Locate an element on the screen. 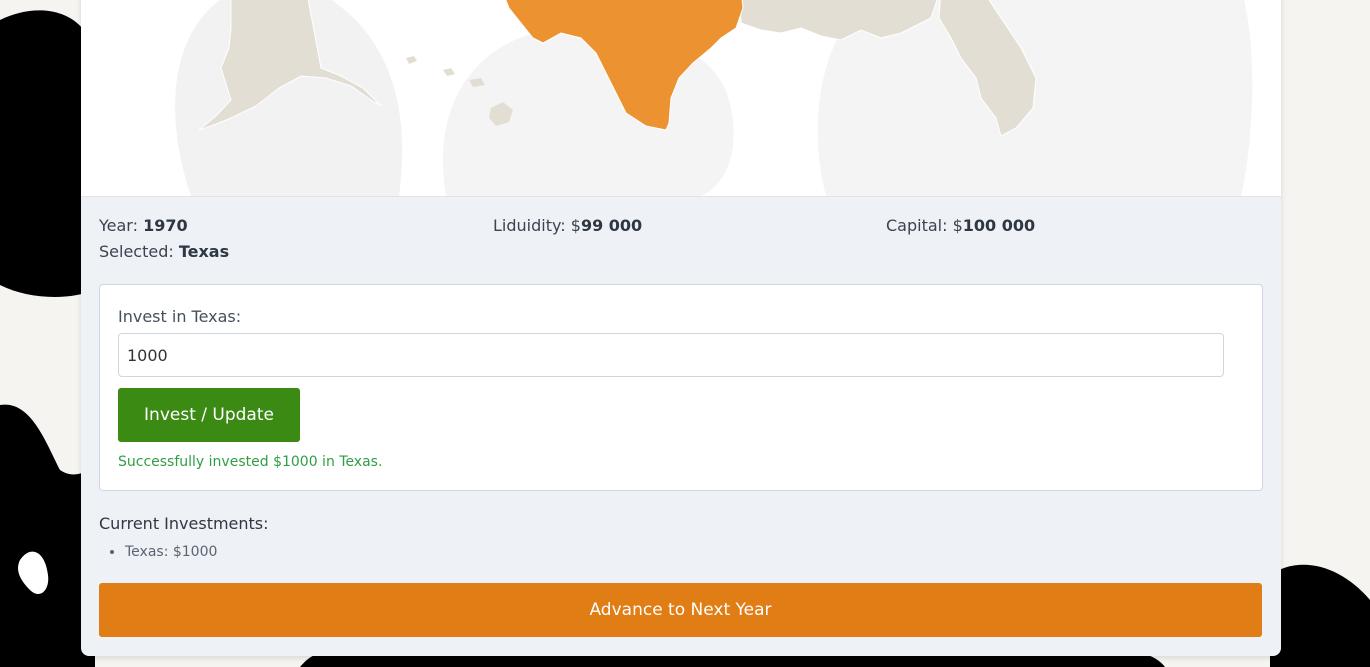  list-item: Texas: $1000 is located at coordinates (171, 552).